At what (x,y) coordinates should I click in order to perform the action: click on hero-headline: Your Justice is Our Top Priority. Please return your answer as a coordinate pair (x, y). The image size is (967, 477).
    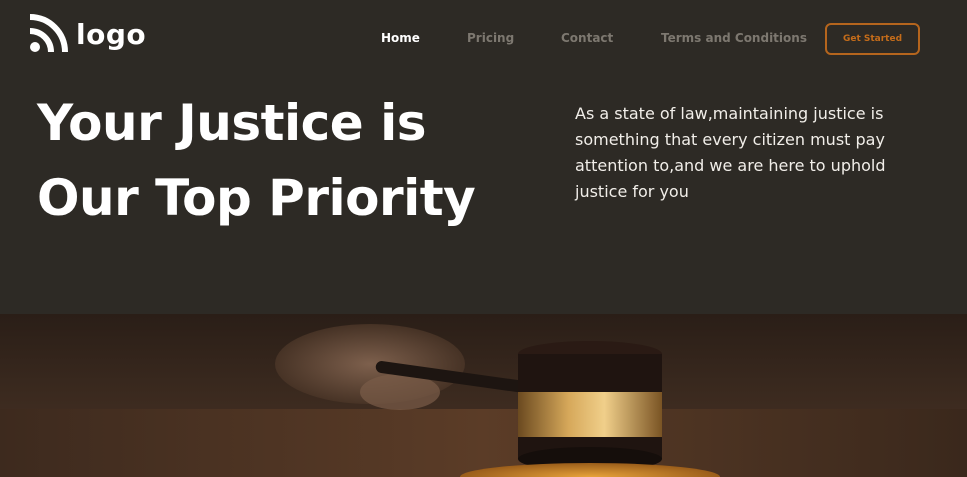
    Looking at the image, I should click on (256, 160).